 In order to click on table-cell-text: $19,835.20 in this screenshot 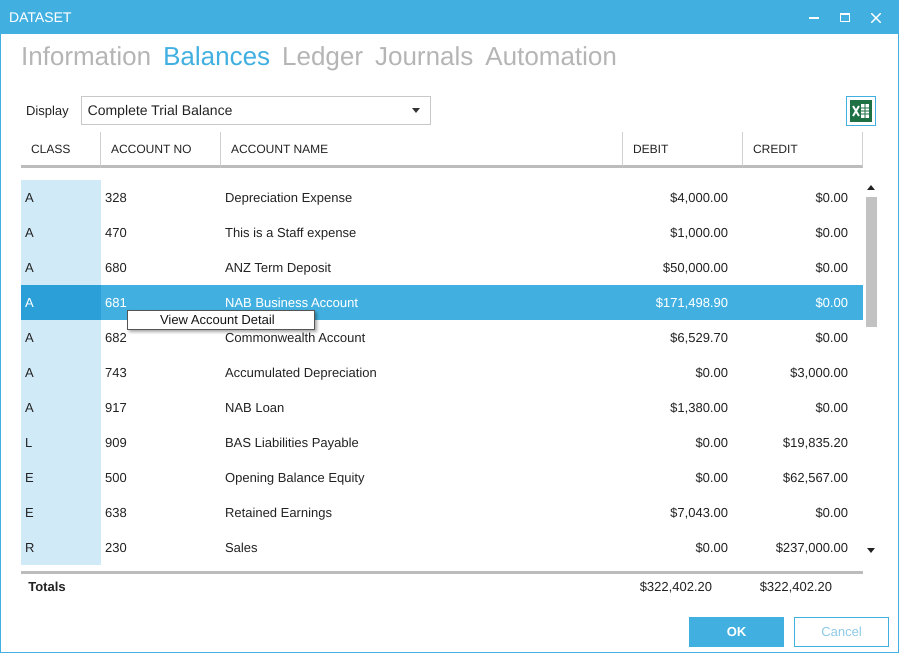, I will do `click(815, 443)`.